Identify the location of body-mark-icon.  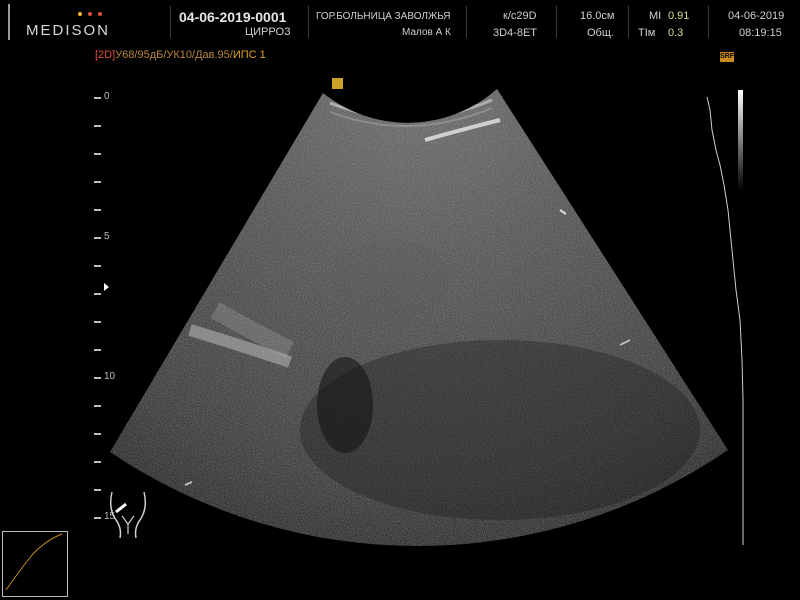
(128, 515).